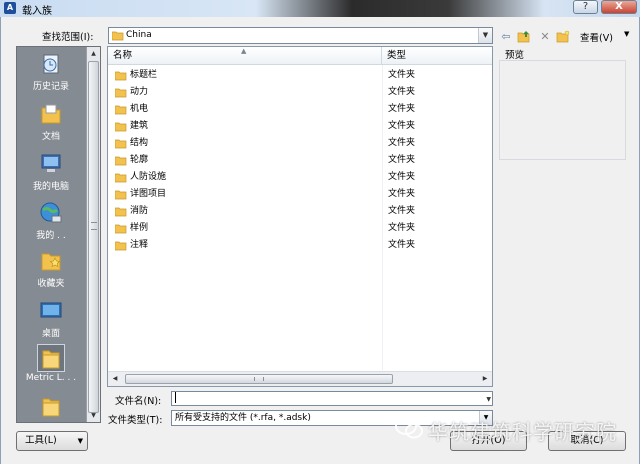 The width and height of the screenshot is (640, 464). I want to click on file-name: 人防设施, so click(148, 177).